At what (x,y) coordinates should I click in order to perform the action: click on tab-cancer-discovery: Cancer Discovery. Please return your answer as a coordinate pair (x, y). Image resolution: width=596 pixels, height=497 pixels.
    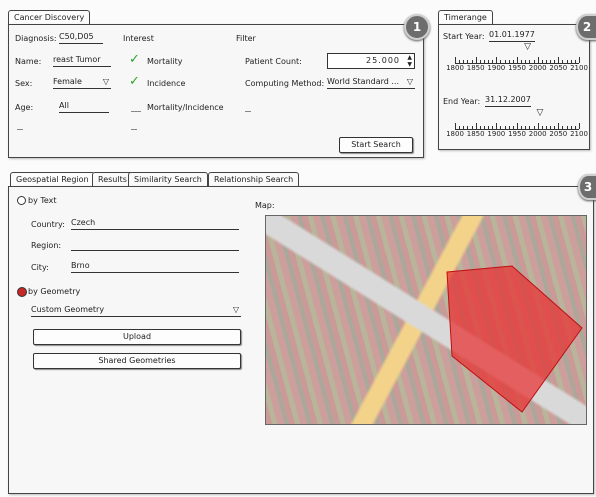
    Looking at the image, I should click on (49, 17).